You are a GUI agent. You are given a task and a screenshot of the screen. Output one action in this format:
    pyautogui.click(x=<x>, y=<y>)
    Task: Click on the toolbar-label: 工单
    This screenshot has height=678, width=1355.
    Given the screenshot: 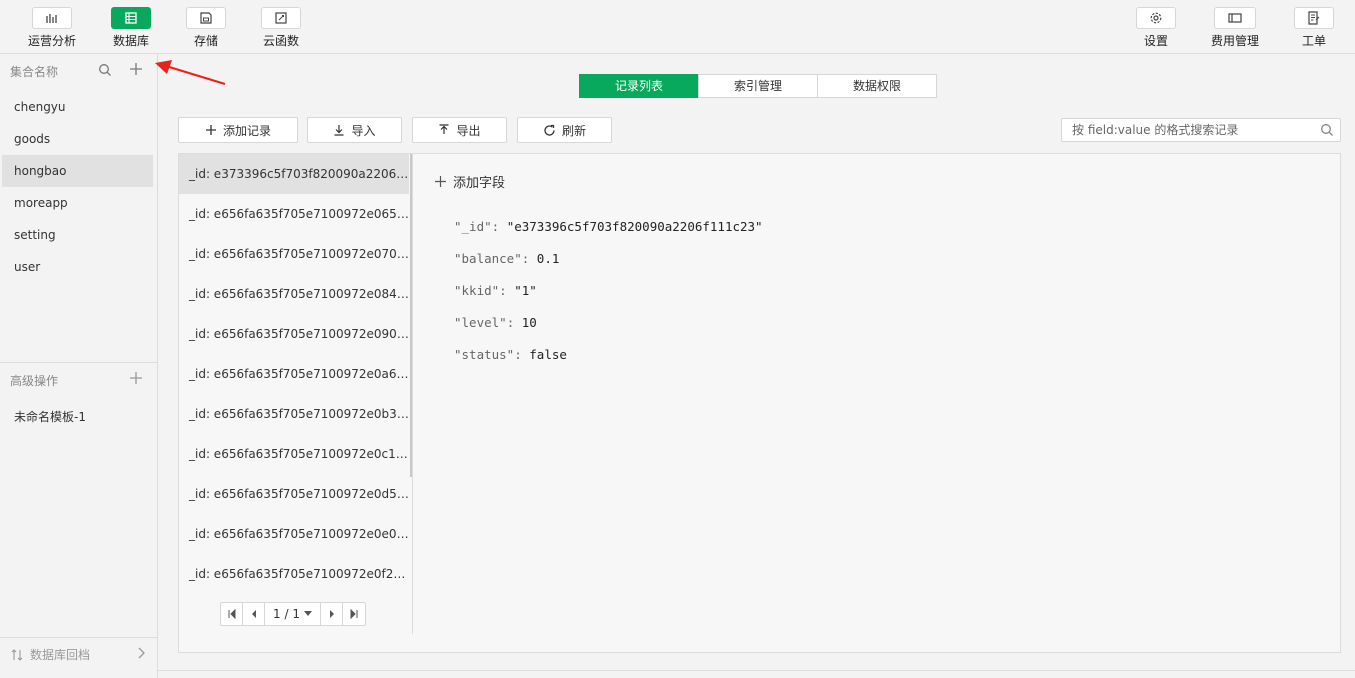 What is the action you would take?
    pyautogui.click(x=1313, y=41)
    